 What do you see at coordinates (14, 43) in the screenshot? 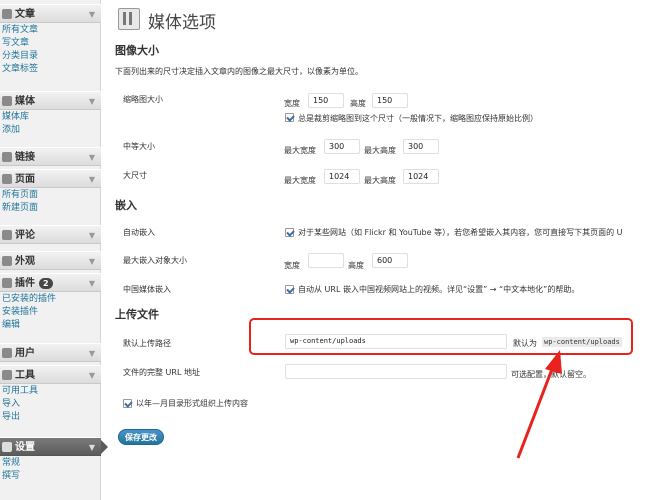
I see `sidebar-subitem: 写文章` at bounding box center [14, 43].